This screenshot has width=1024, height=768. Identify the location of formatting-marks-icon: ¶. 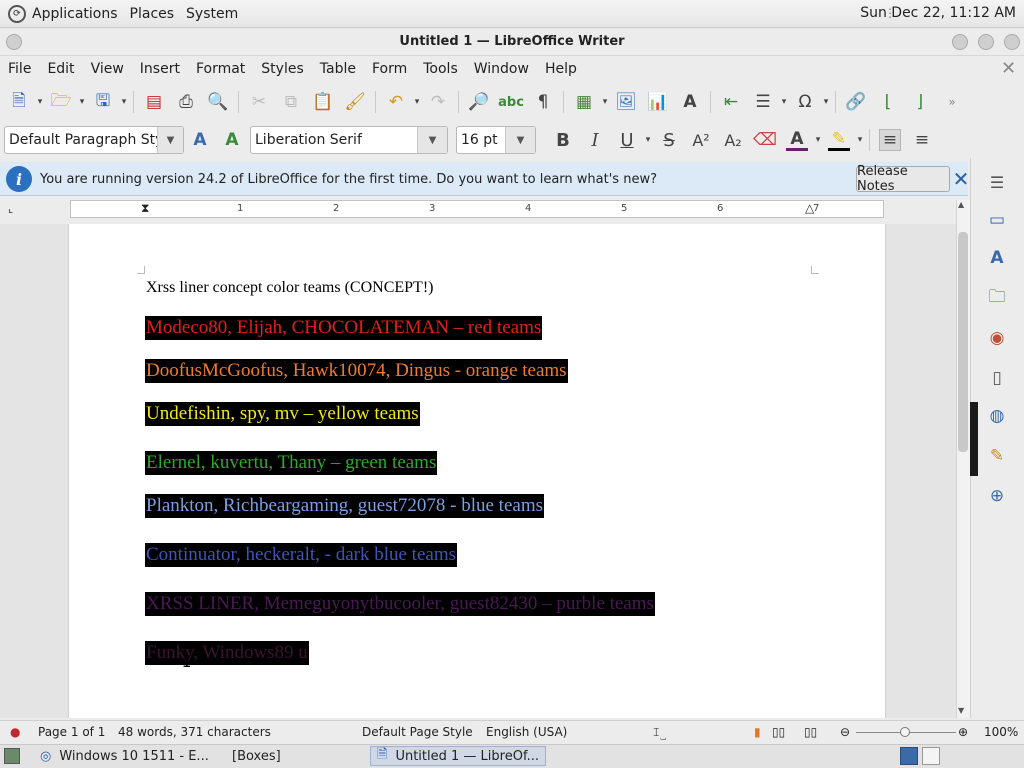
(543, 102).